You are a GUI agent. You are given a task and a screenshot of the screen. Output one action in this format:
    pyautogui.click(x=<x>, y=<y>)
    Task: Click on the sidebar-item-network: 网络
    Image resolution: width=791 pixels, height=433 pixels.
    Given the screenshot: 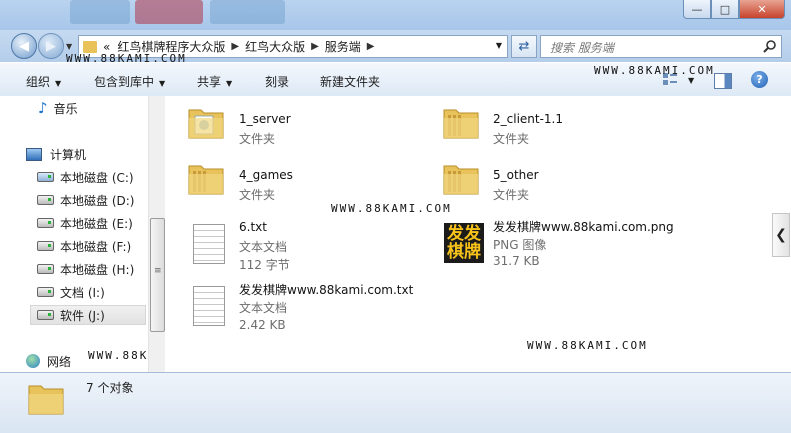 What is the action you would take?
    pyautogui.click(x=48, y=361)
    